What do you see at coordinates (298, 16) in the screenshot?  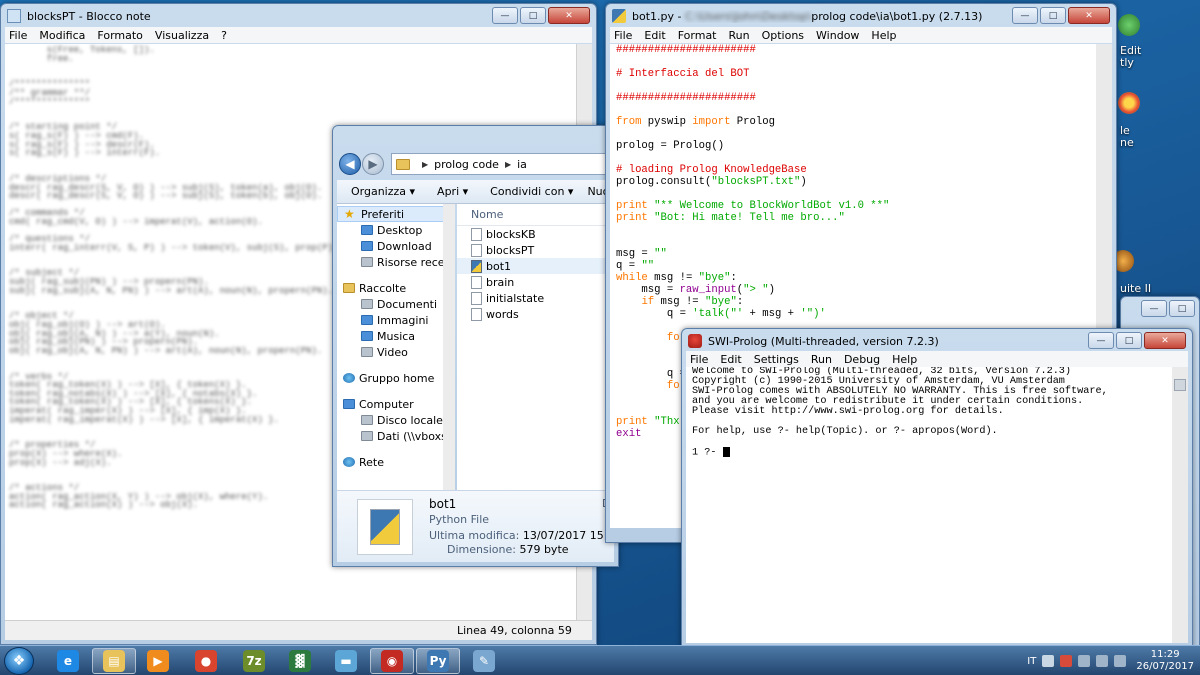 I see `notepad-titlebar: blocksPT - Blocco note — □ ✕` at bounding box center [298, 16].